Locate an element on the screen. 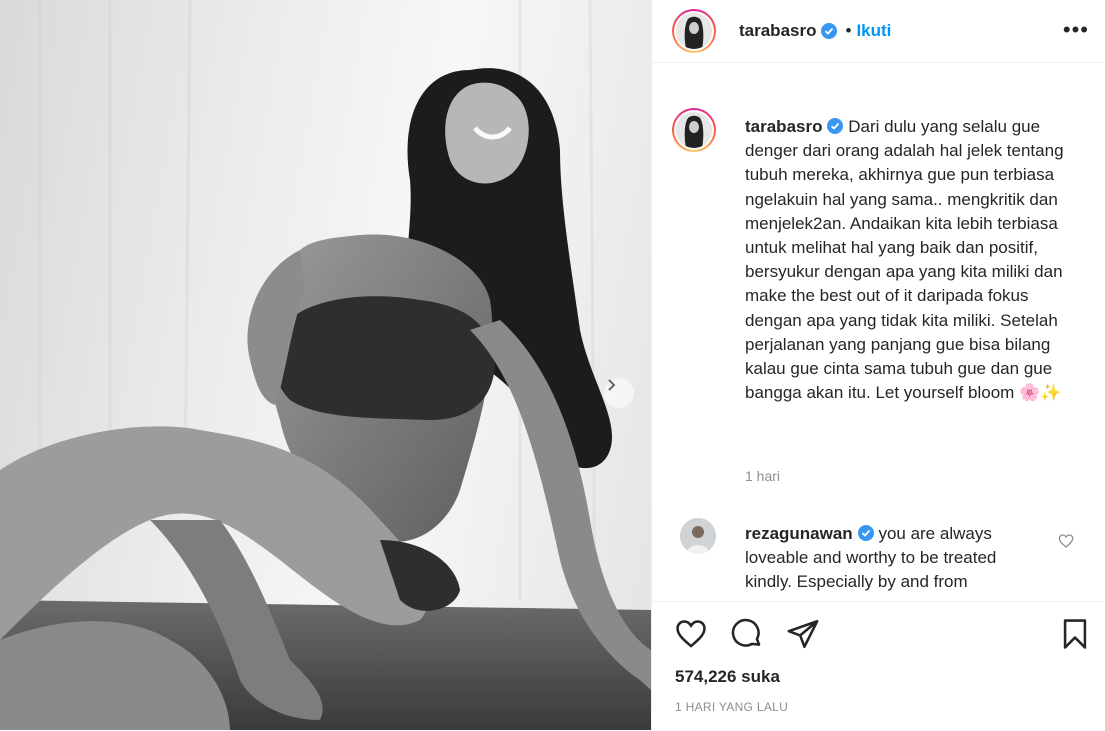 The width and height of the screenshot is (1105, 731). comment-bubble-icon is located at coordinates (747, 634).